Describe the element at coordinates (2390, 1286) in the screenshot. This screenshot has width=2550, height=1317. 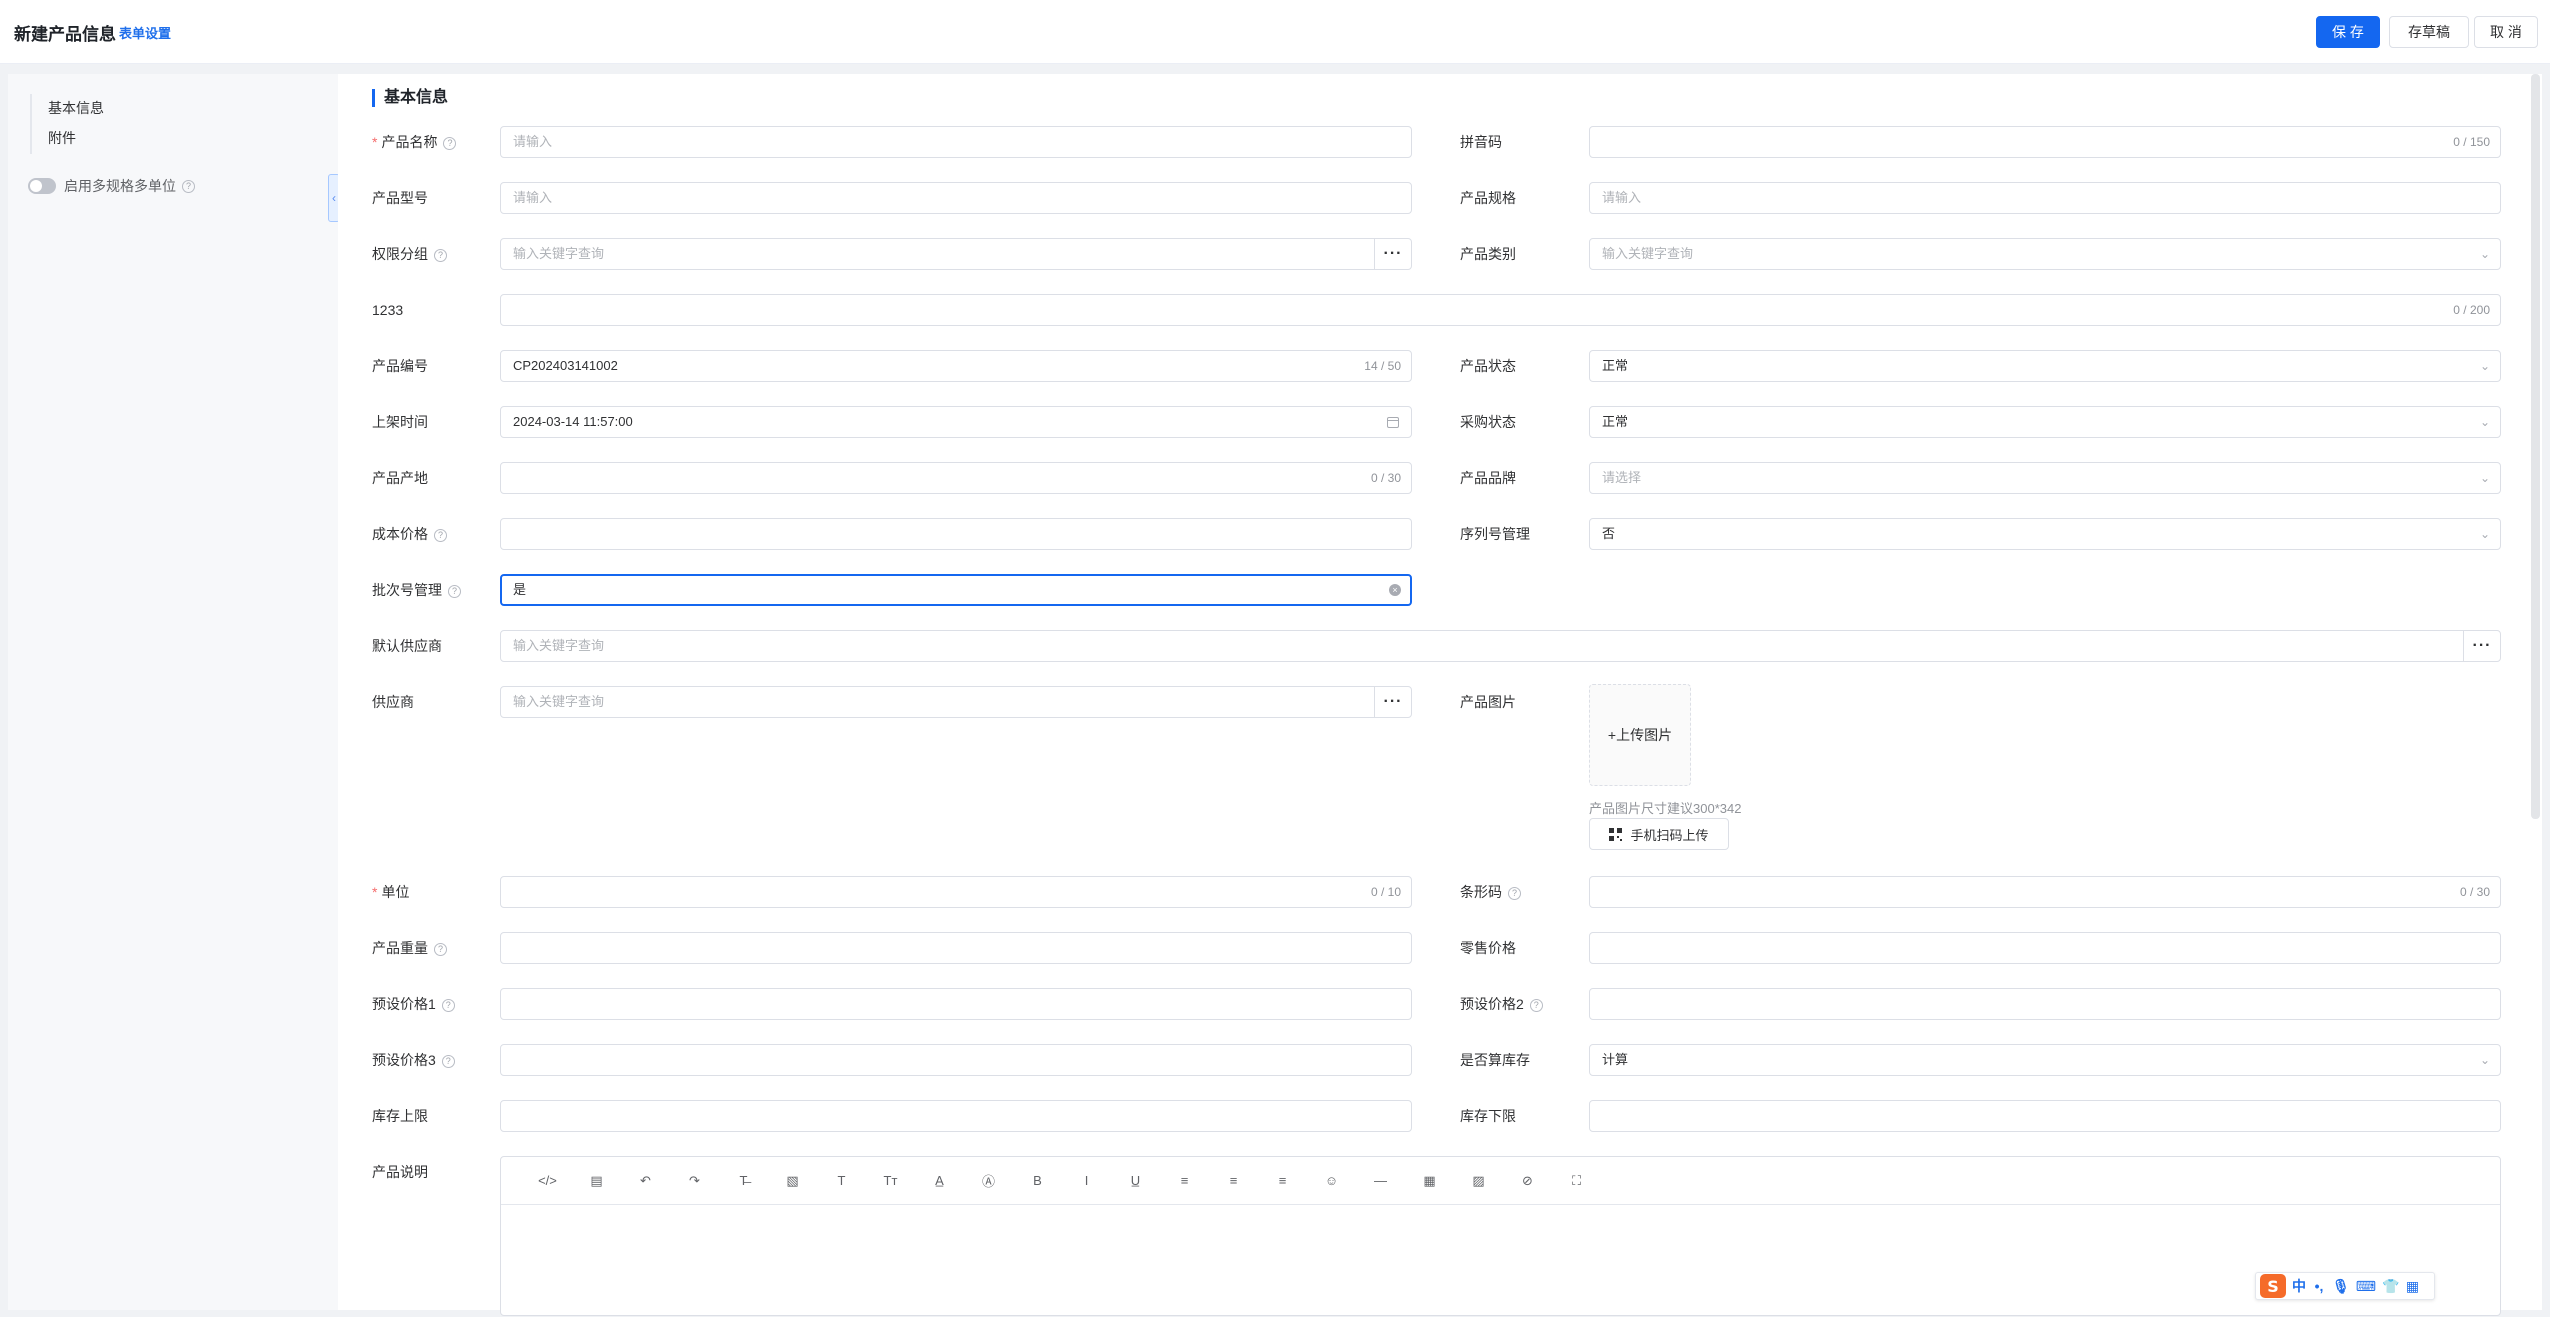
I see `skin-icon: 👕` at that location.